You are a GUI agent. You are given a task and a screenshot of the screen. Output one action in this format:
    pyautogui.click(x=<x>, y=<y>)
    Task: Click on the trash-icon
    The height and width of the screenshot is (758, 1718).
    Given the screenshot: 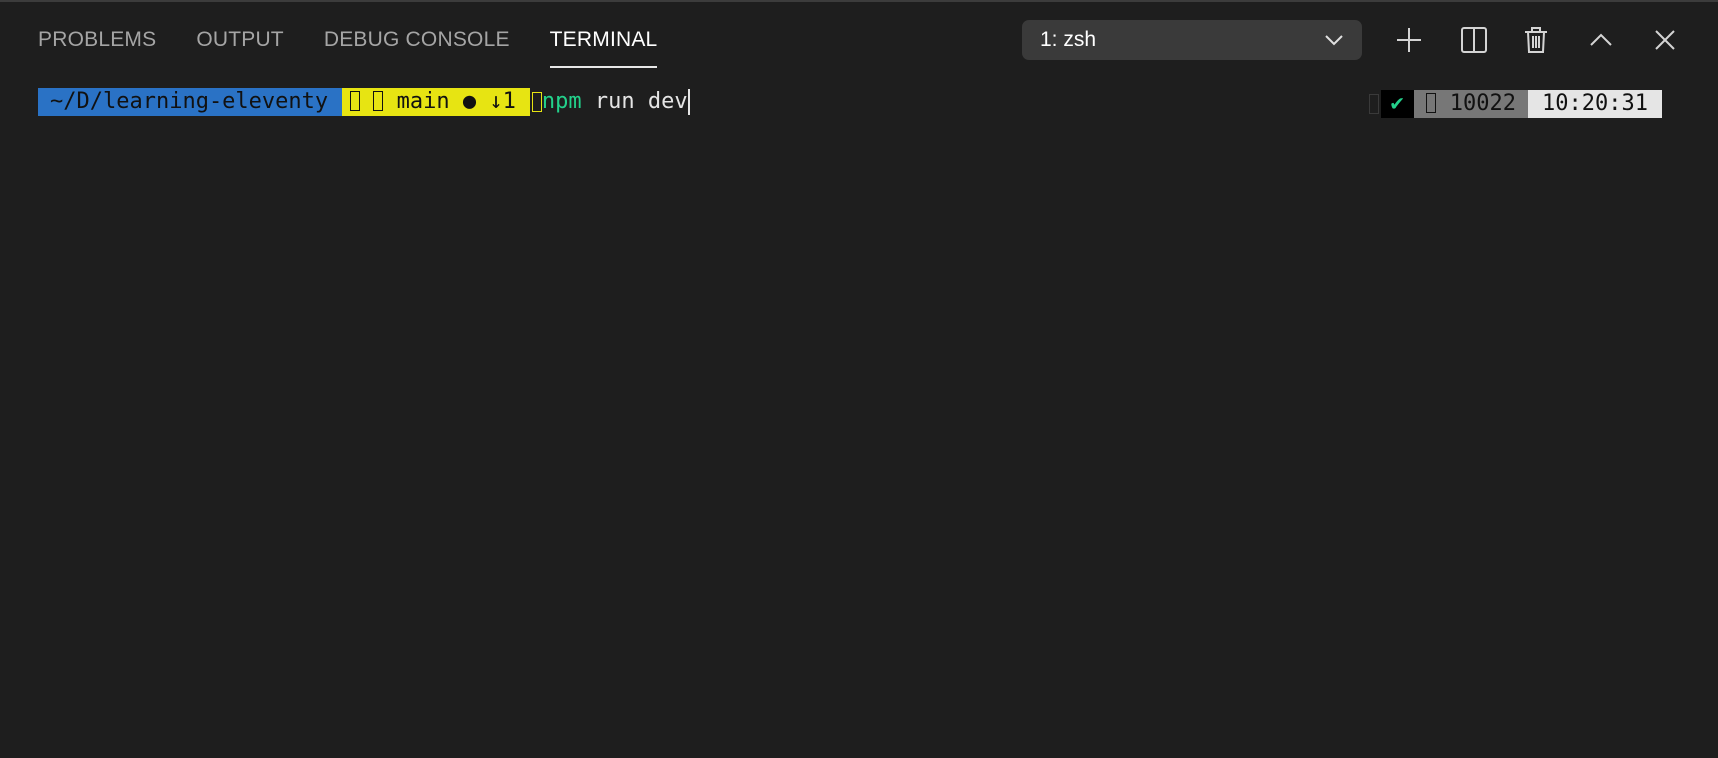 What is the action you would take?
    pyautogui.click(x=1536, y=40)
    